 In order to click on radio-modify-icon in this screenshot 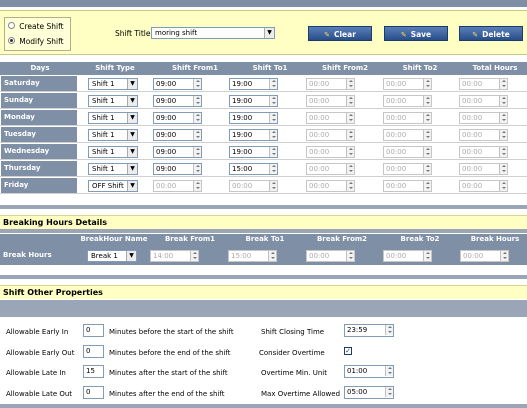, I will do `click(11, 40)`.